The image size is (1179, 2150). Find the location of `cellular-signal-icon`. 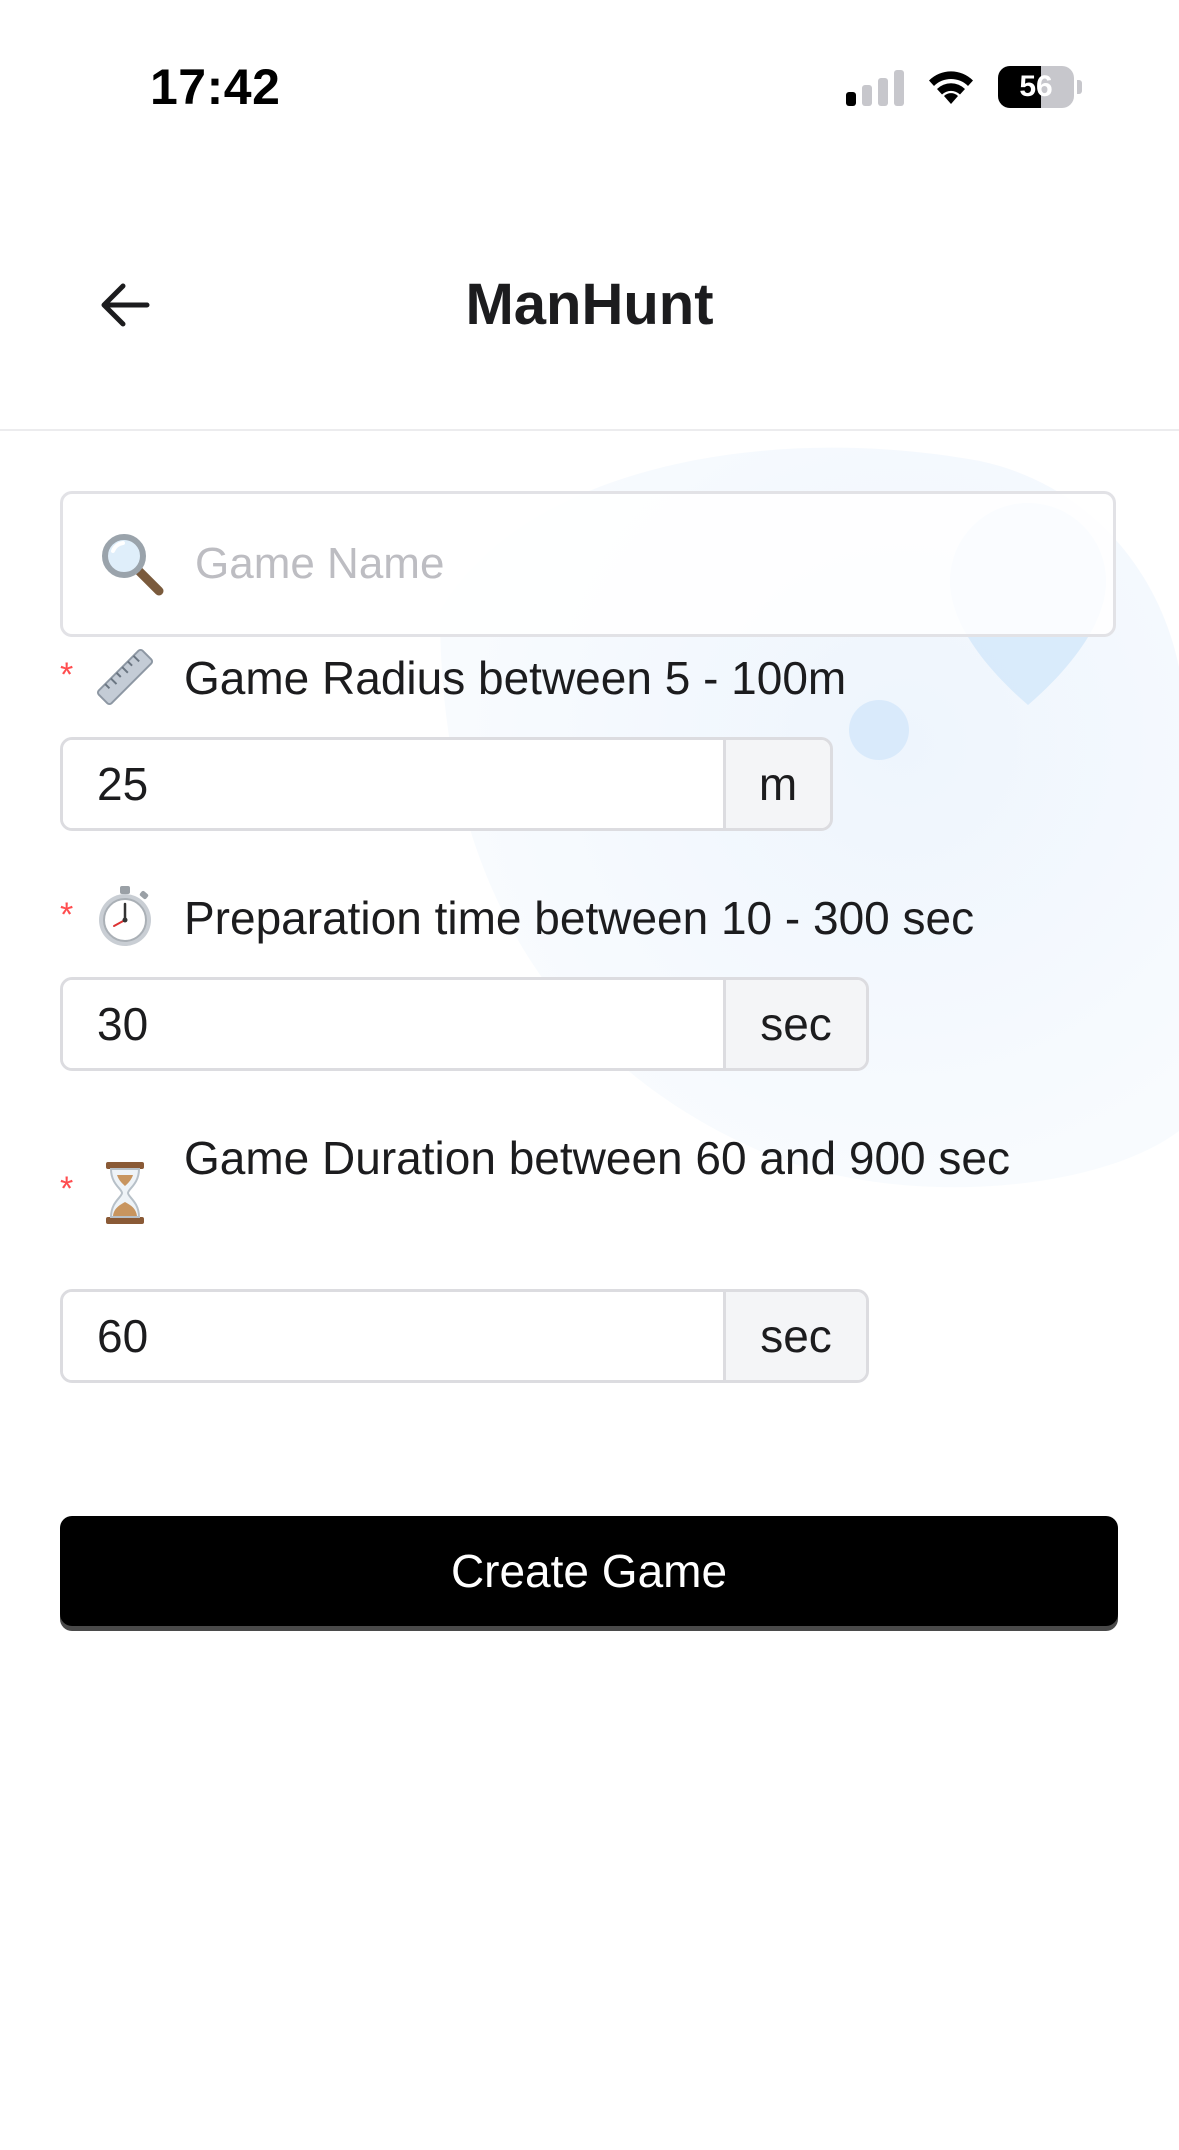

cellular-signal-icon is located at coordinates (876, 88).